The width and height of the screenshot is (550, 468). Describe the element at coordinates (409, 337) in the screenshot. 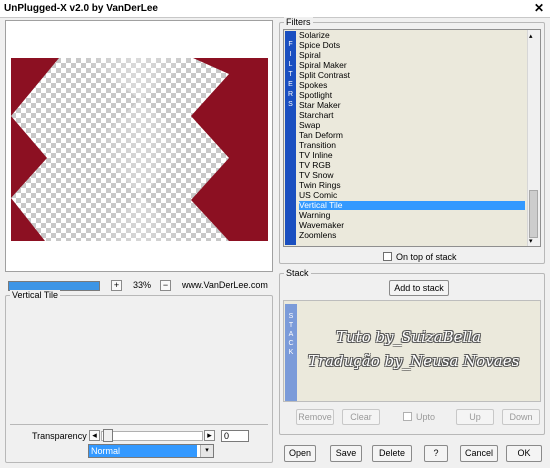

I see `watermark-line-1: Tuto by_SuizaBella` at that location.